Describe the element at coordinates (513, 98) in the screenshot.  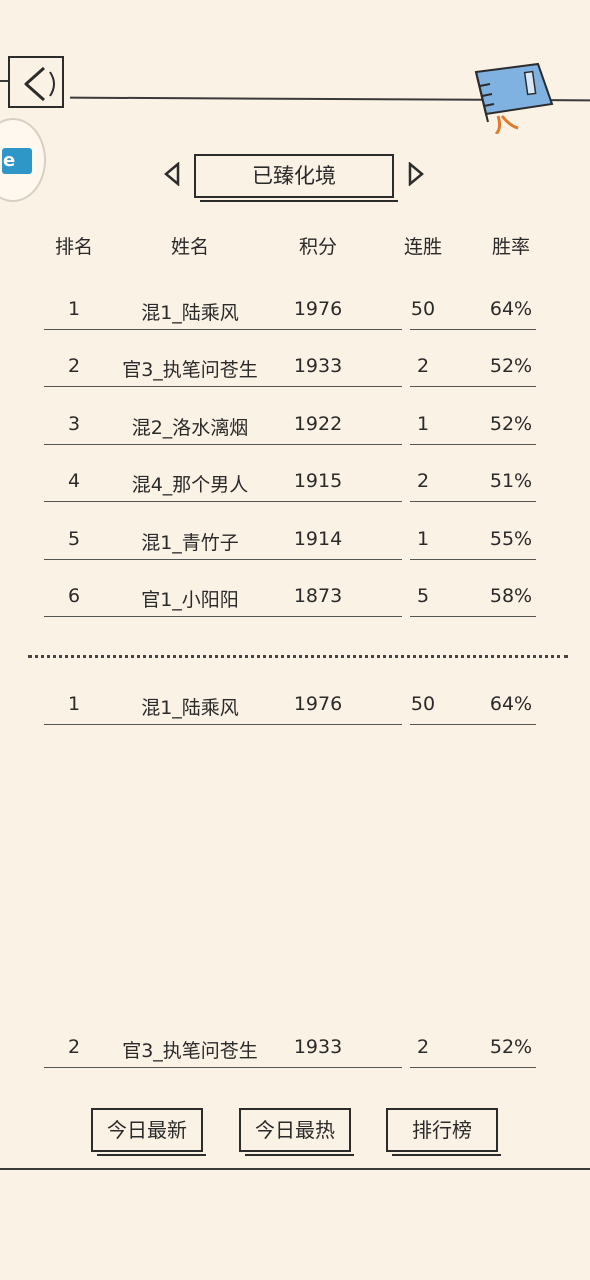
I see `book-icon` at that location.